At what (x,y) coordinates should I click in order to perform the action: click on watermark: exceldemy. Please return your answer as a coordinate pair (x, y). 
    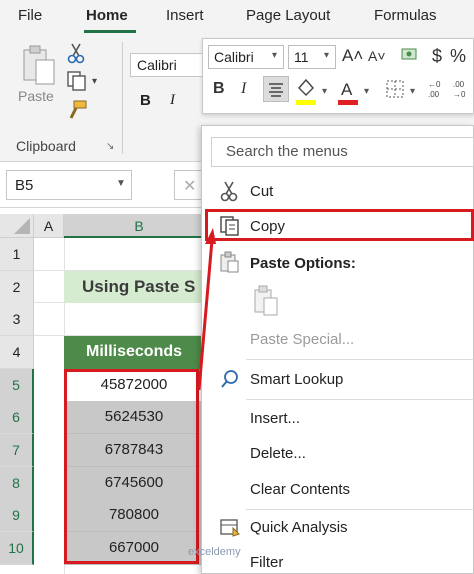
    Looking at the image, I should click on (214, 552).